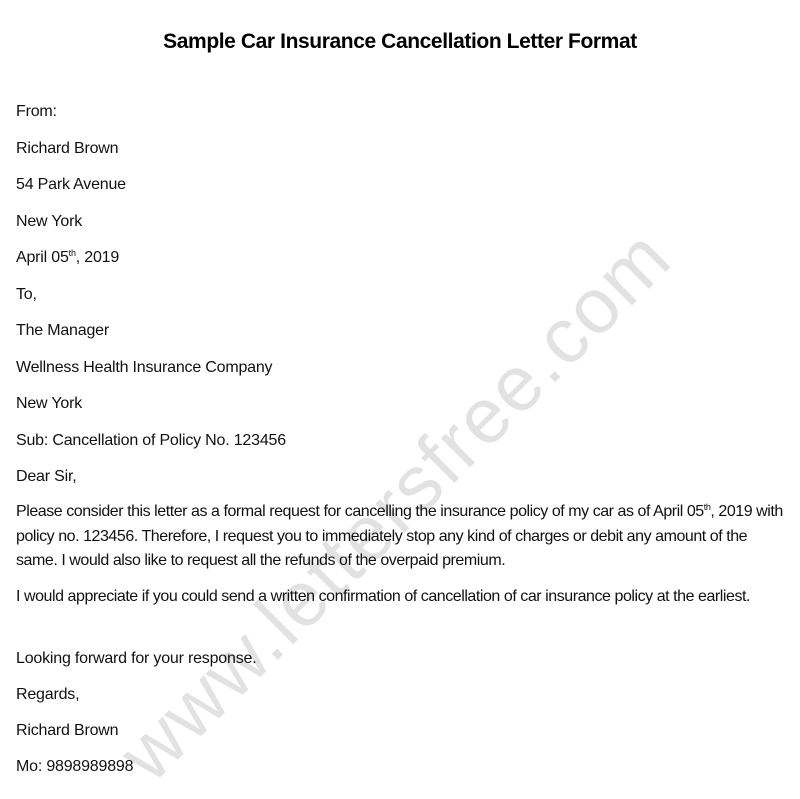 This screenshot has height=799, width=800. What do you see at coordinates (67, 148) in the screenshot?
I see `sender-name: Richard Brown` at bounding box center [67, 148].